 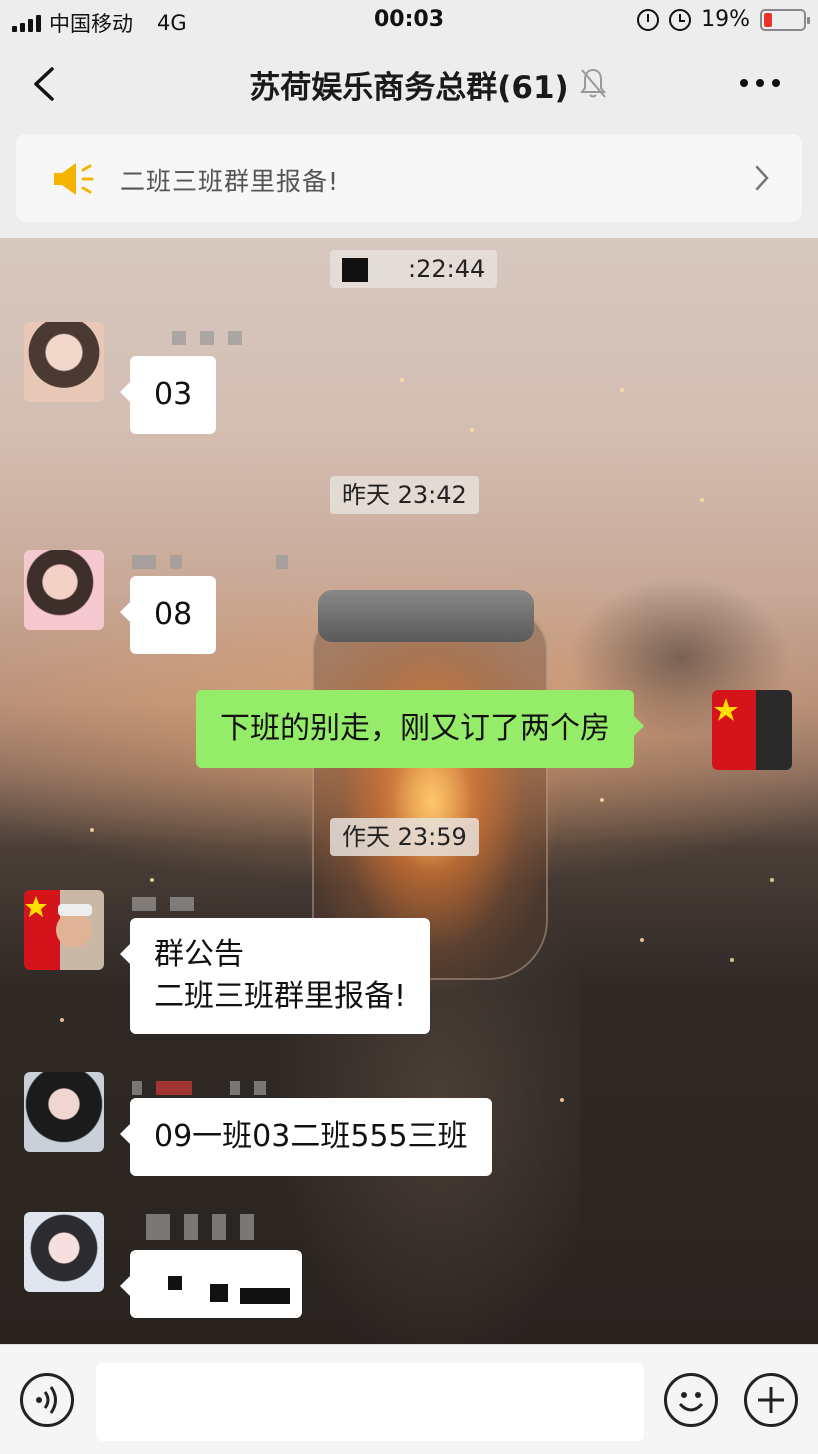 I want to click on message-timestamp: 昨天 23:42, so click(x=404, y=495).